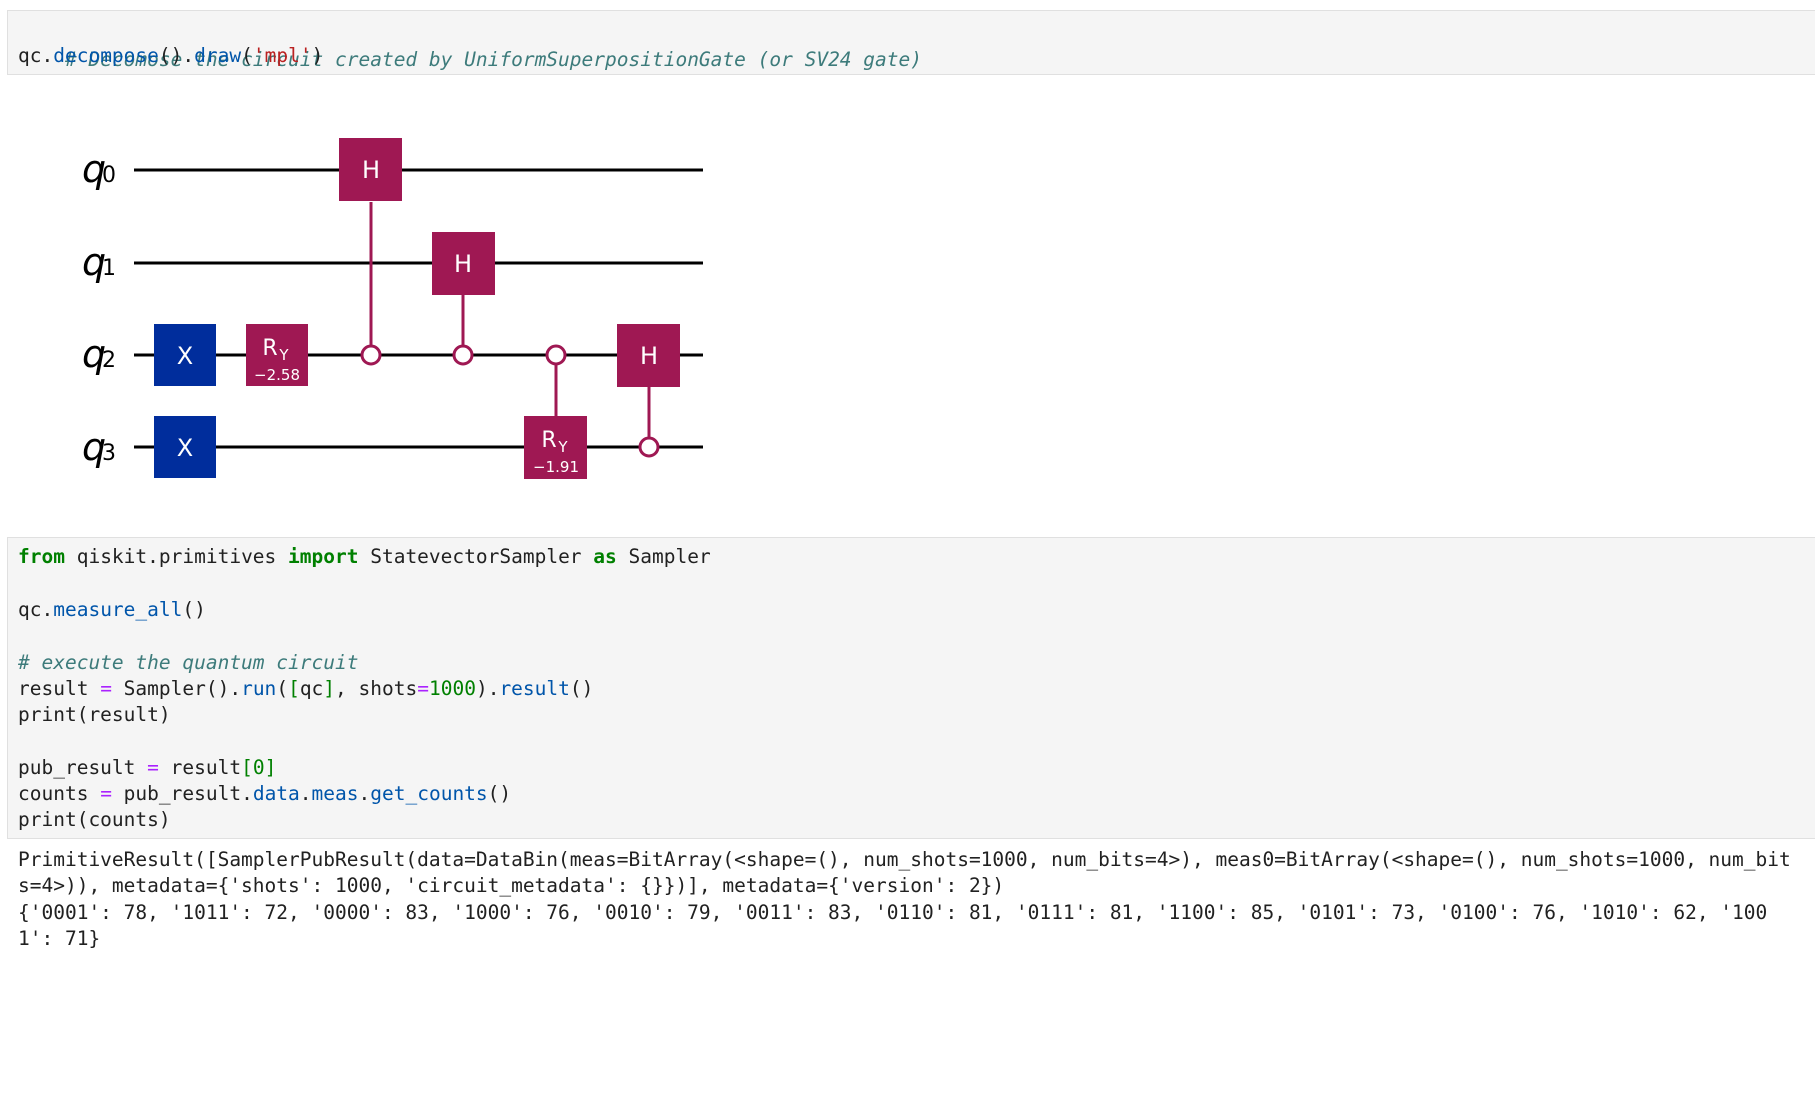 The width and height of the screenshot is (1815, 1102). I want to click on qubit-label-sub: 0, so click(109, 175).